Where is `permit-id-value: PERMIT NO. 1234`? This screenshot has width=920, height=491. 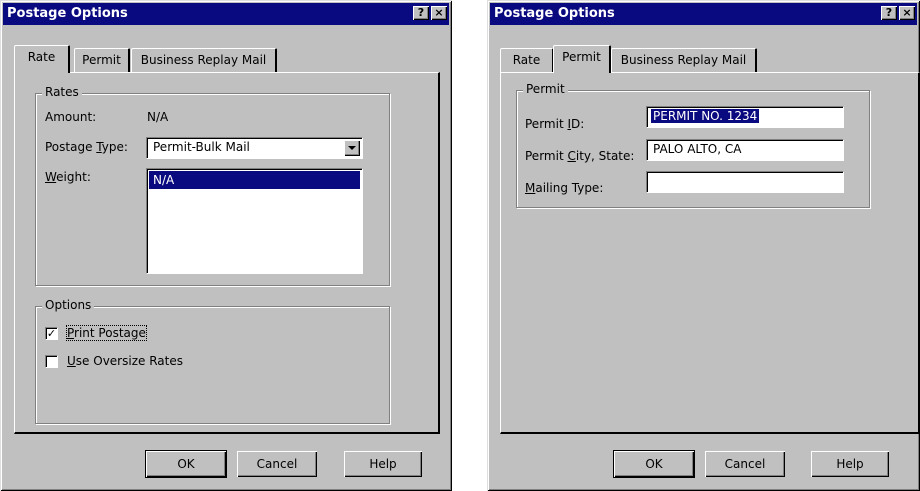 permit-id-value: PERMIT NO. 1234 is located at coordinates (705, 116).